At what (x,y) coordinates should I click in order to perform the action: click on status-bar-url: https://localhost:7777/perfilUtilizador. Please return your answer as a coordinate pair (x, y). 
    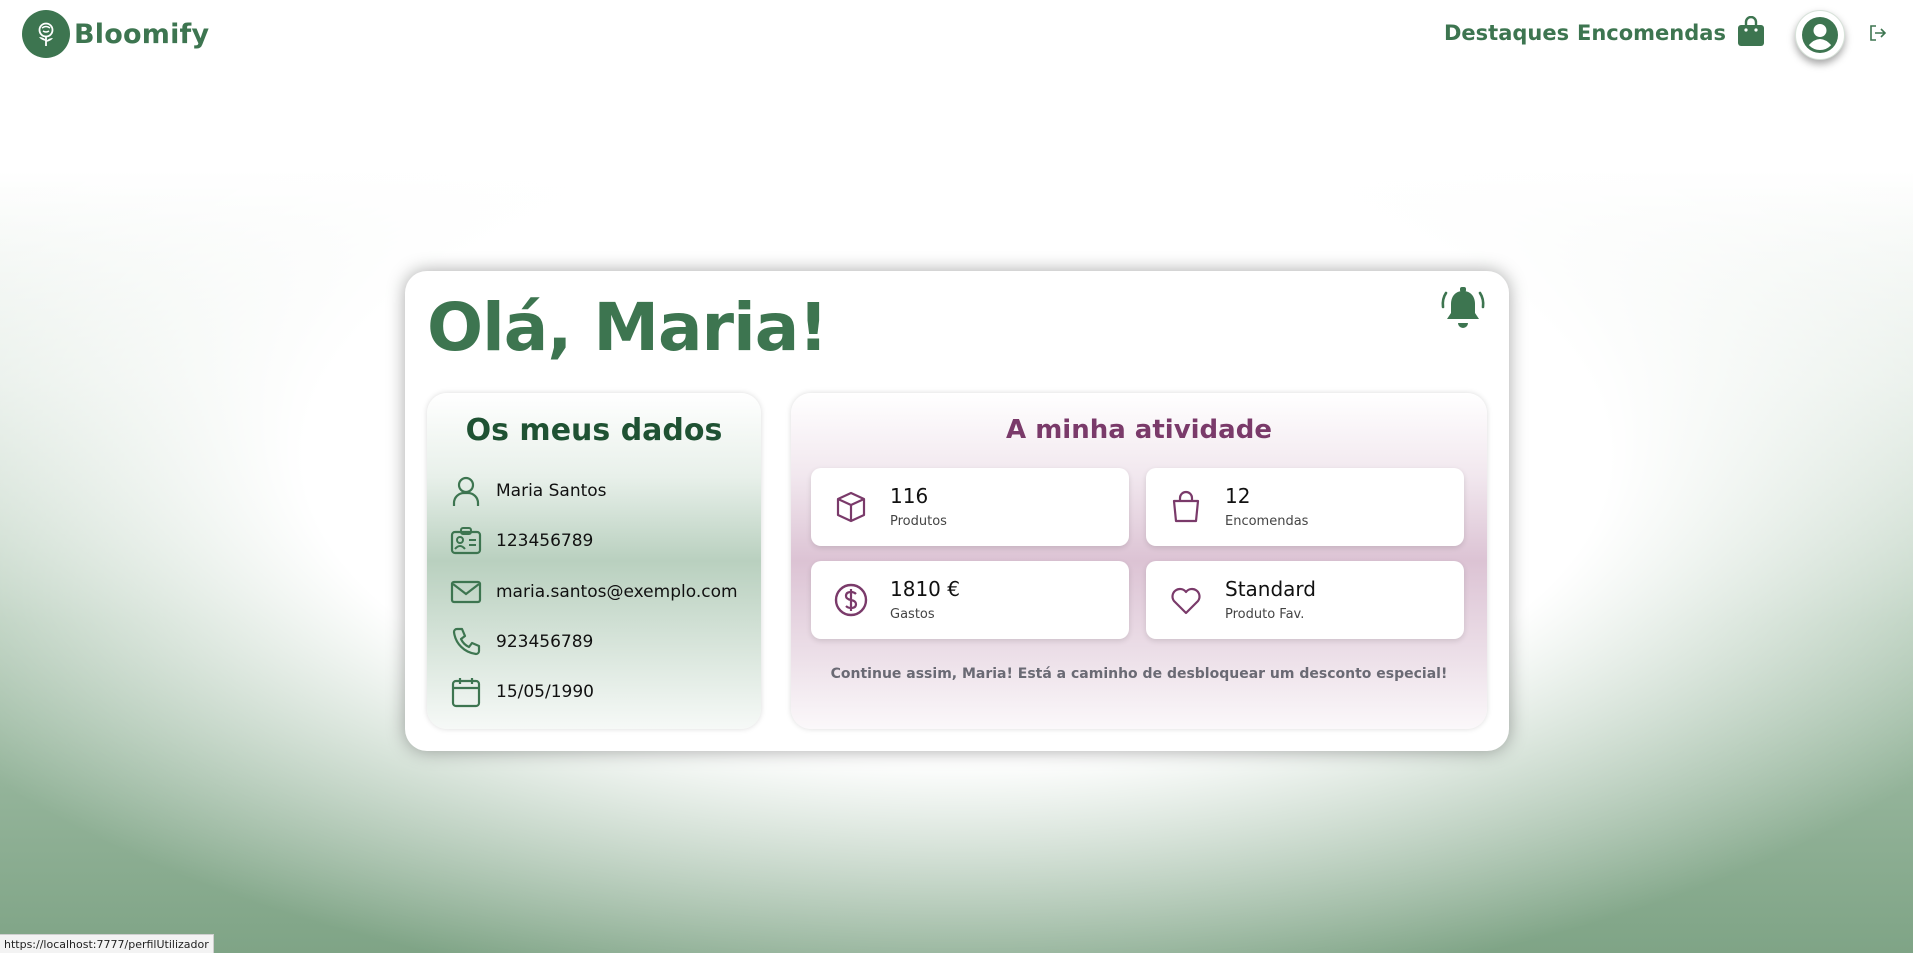
    Looking at the image, I should click on (107, 943).